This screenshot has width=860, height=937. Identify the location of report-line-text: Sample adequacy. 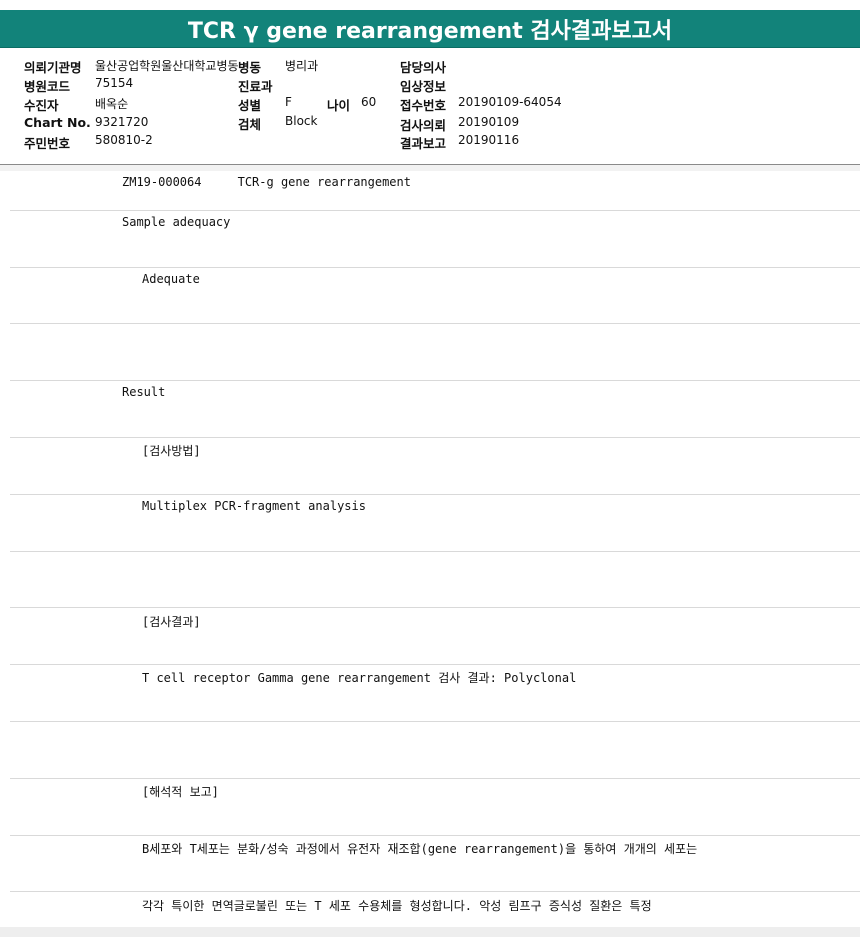
(176, 222).